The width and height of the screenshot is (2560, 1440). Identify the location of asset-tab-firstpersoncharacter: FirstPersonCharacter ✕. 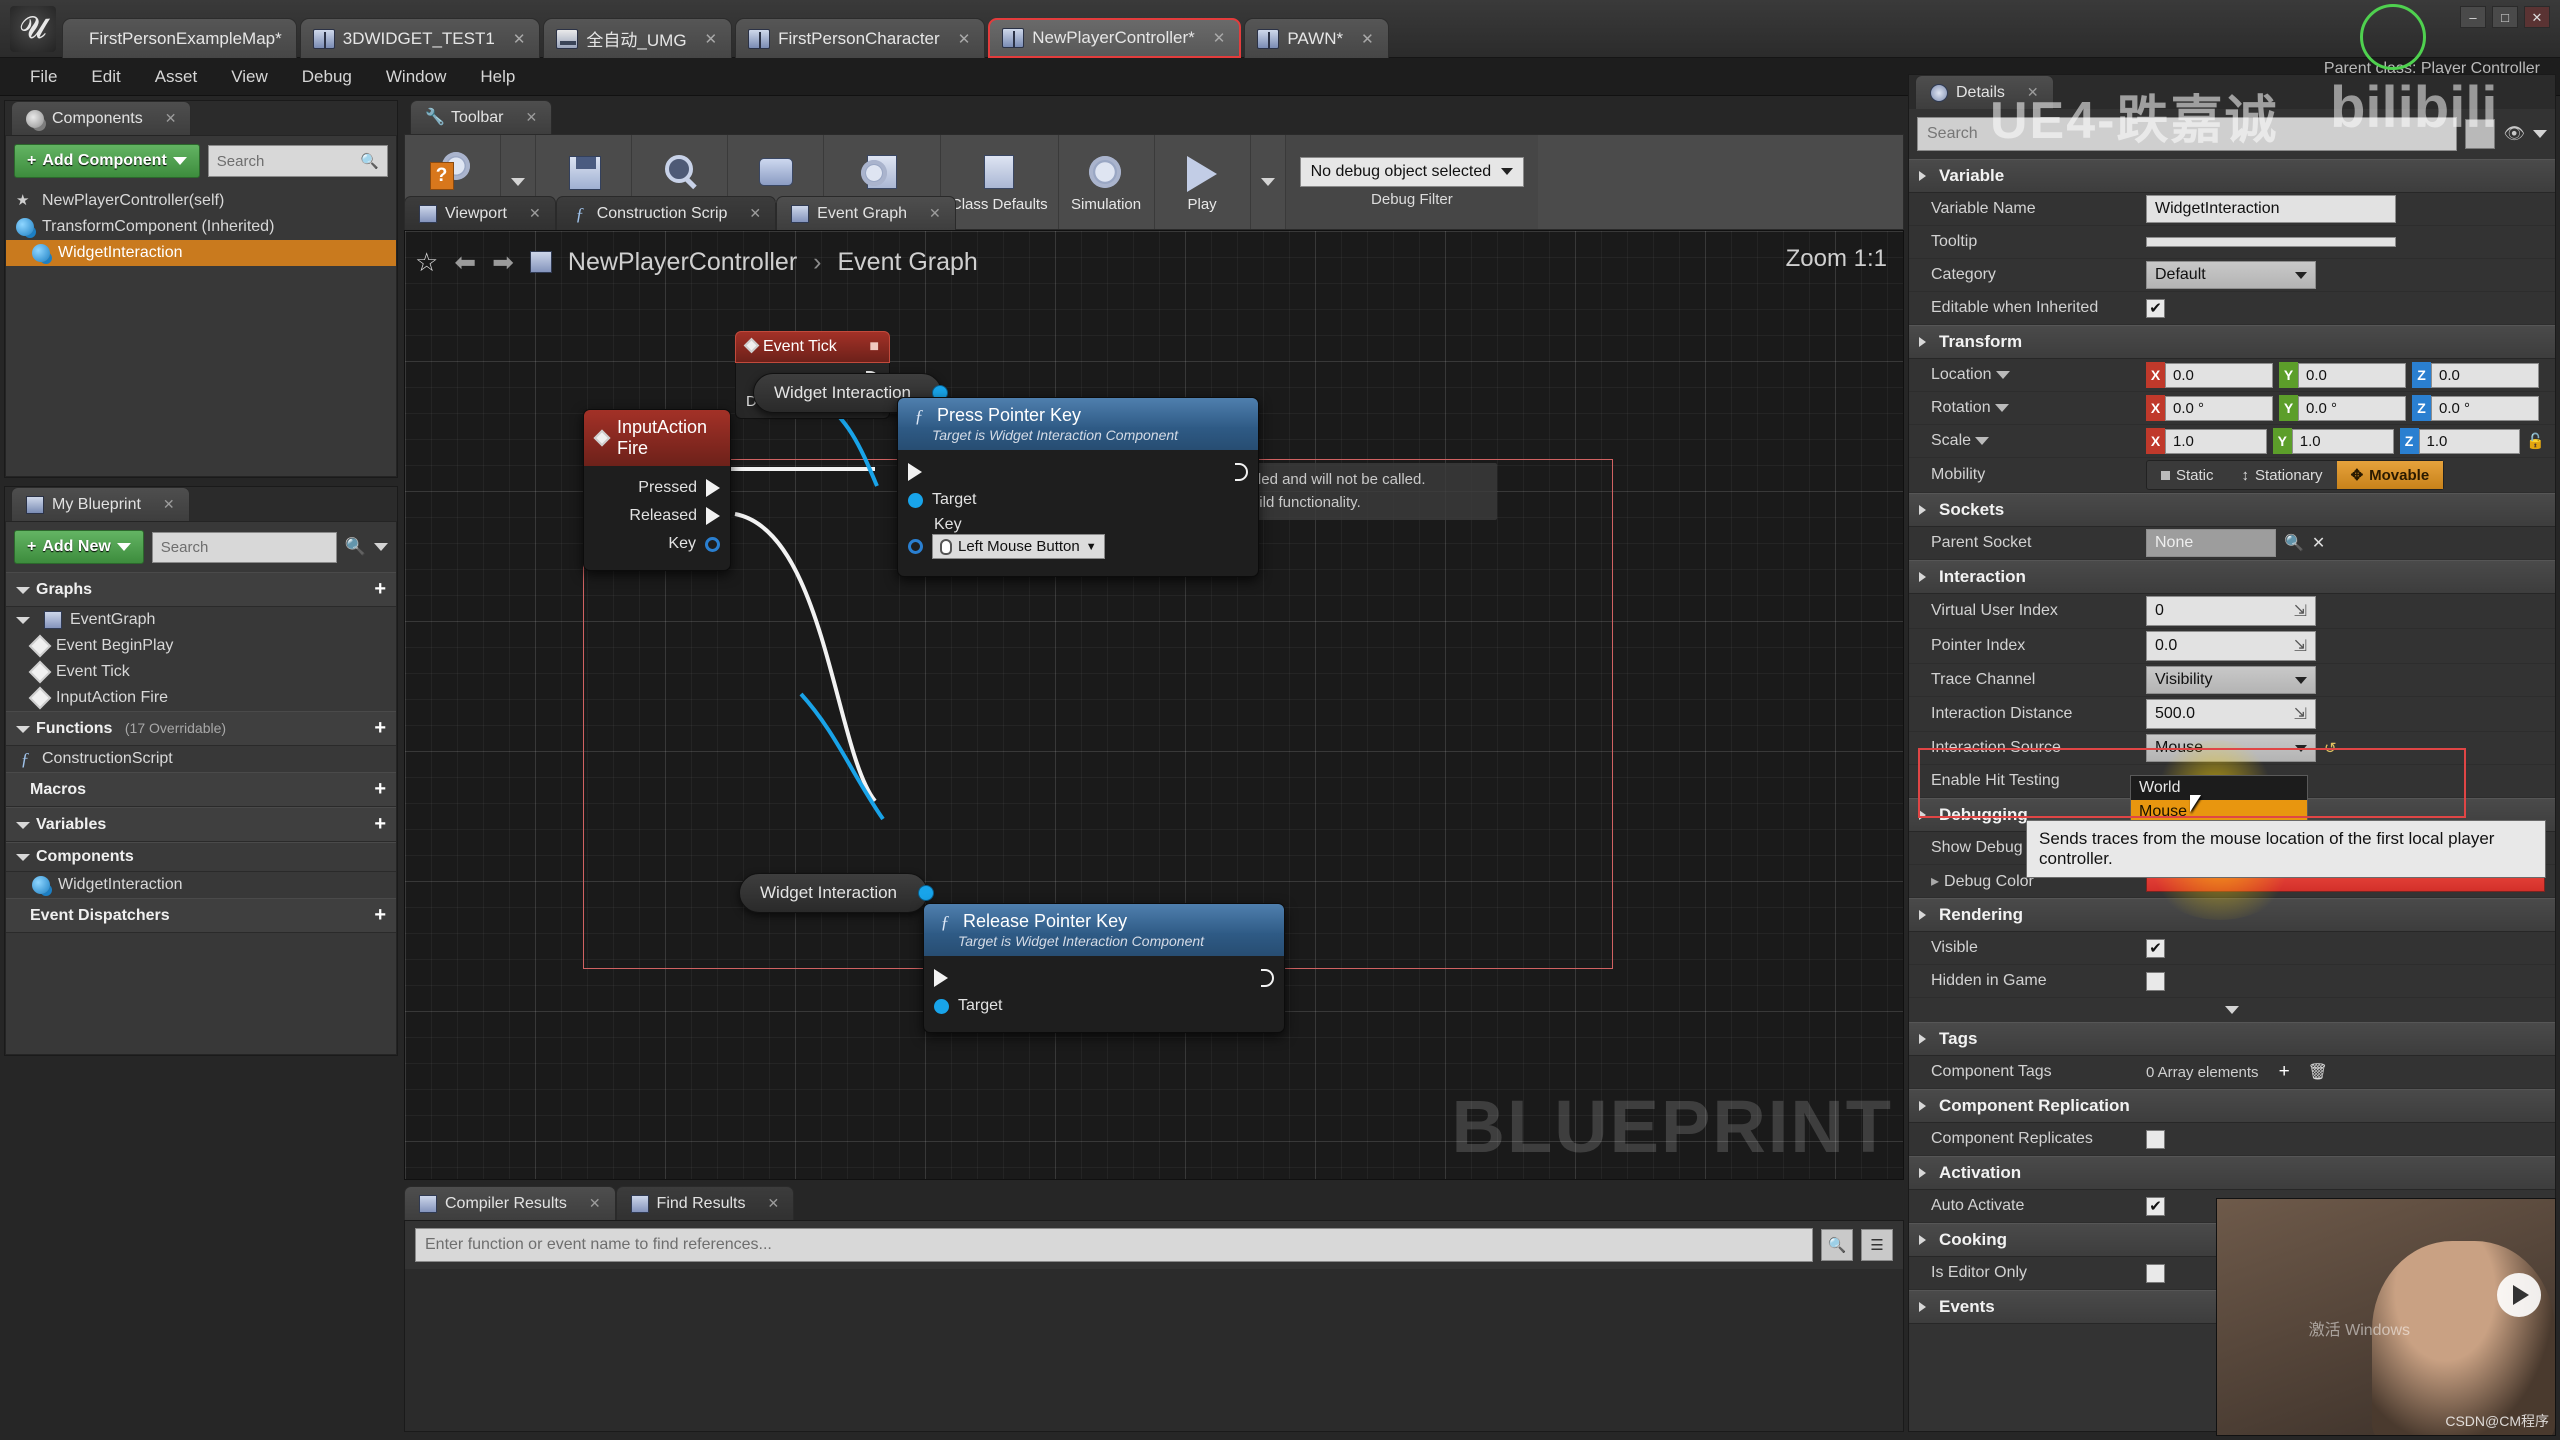
(860, 38).